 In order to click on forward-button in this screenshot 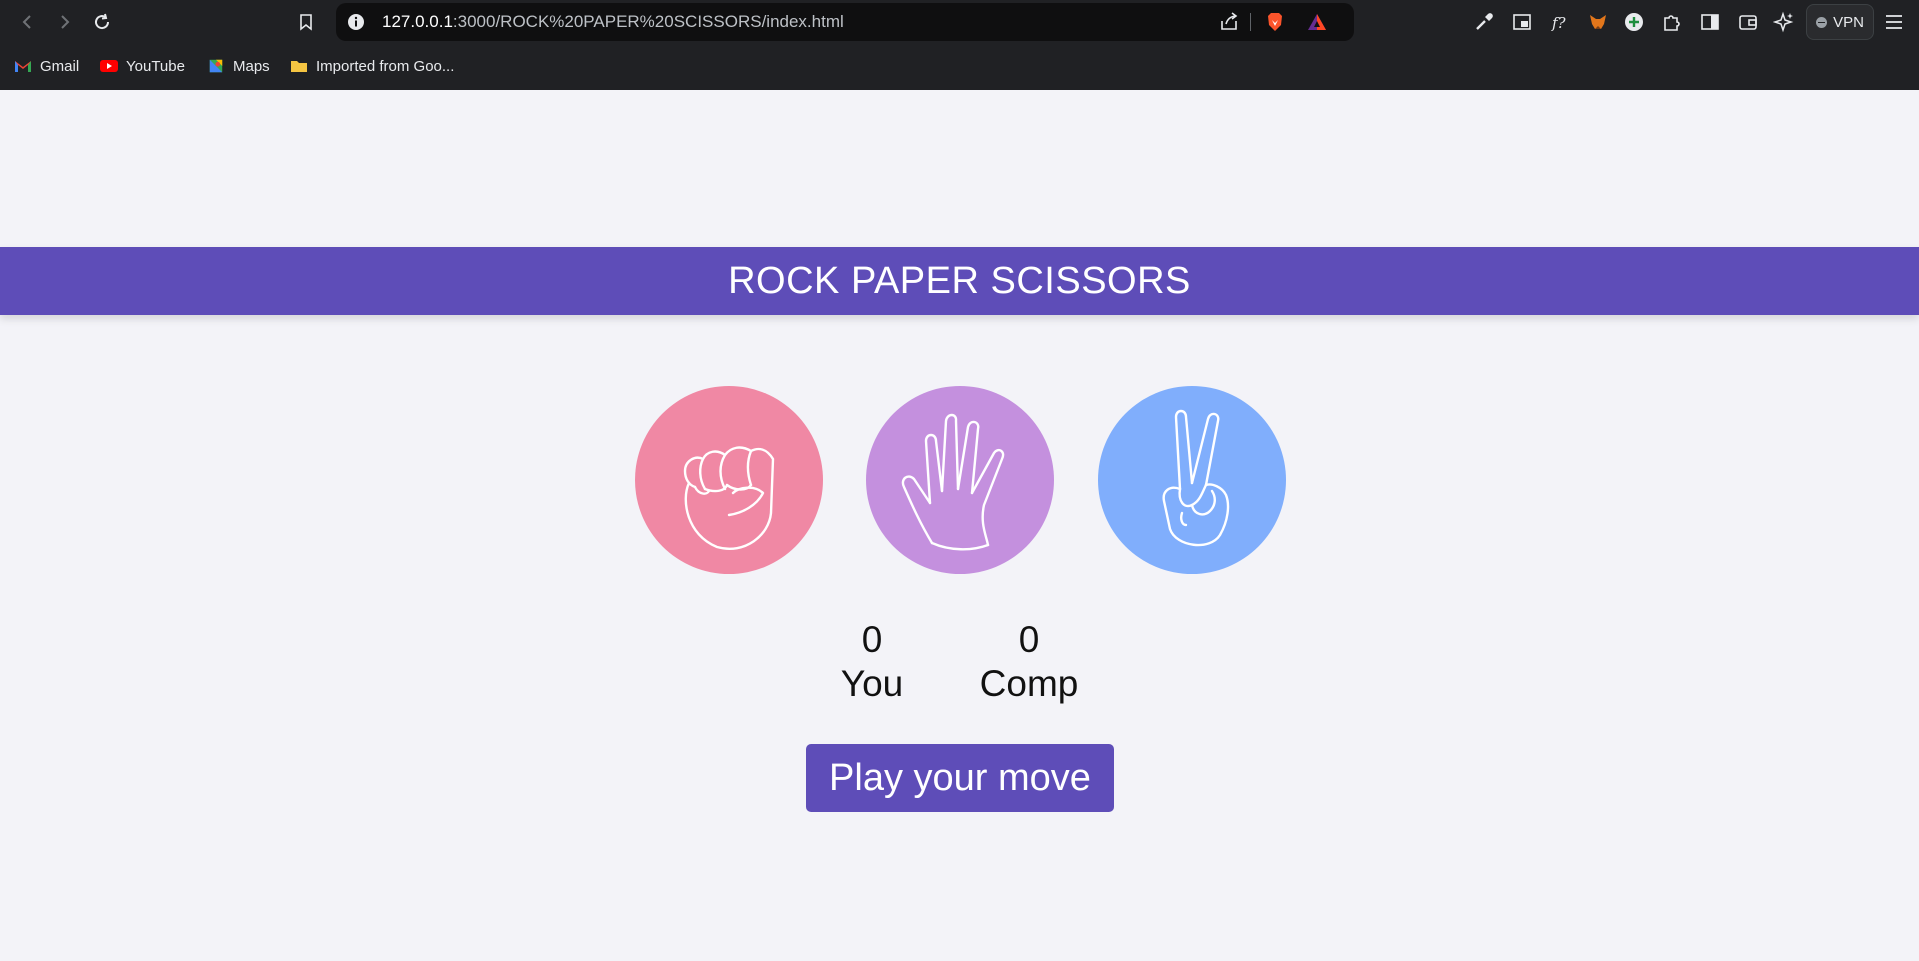, I will do `click(64, 22)`.